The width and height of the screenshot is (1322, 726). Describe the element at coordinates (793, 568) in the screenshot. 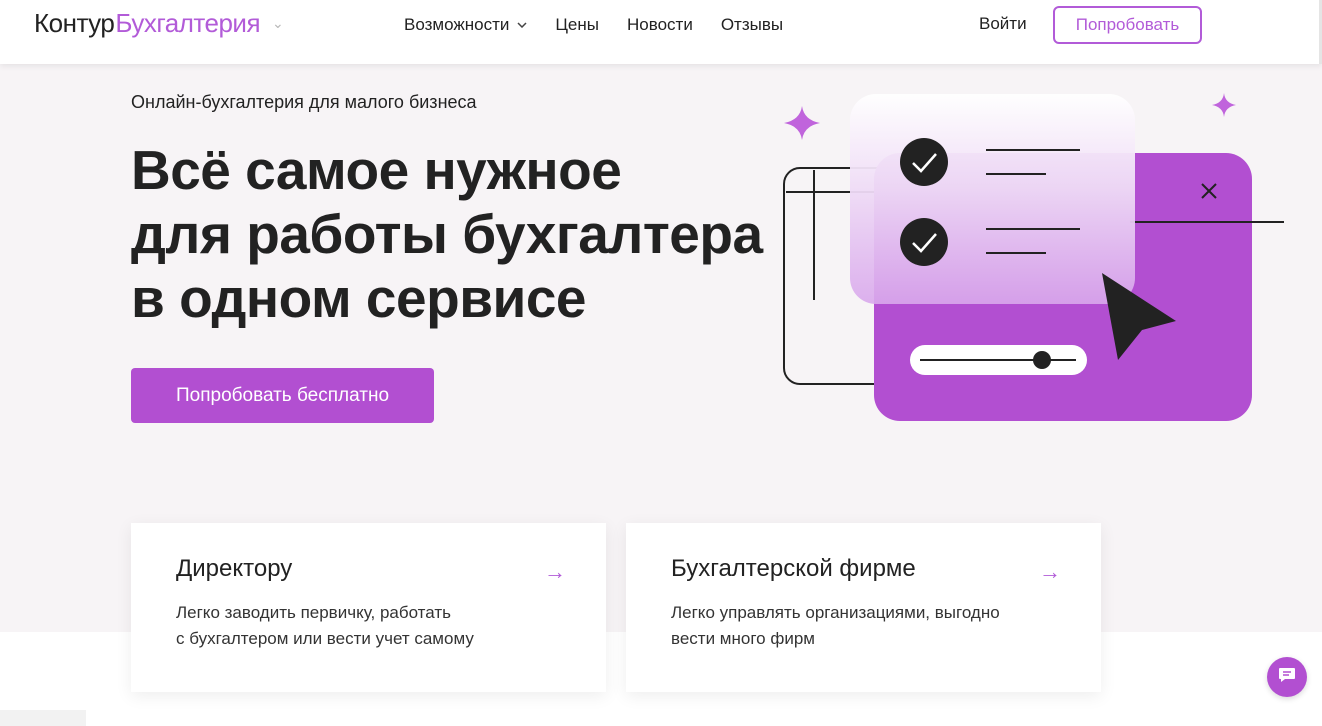

I see `card-title: Бухгалтерской фирме` at that location.